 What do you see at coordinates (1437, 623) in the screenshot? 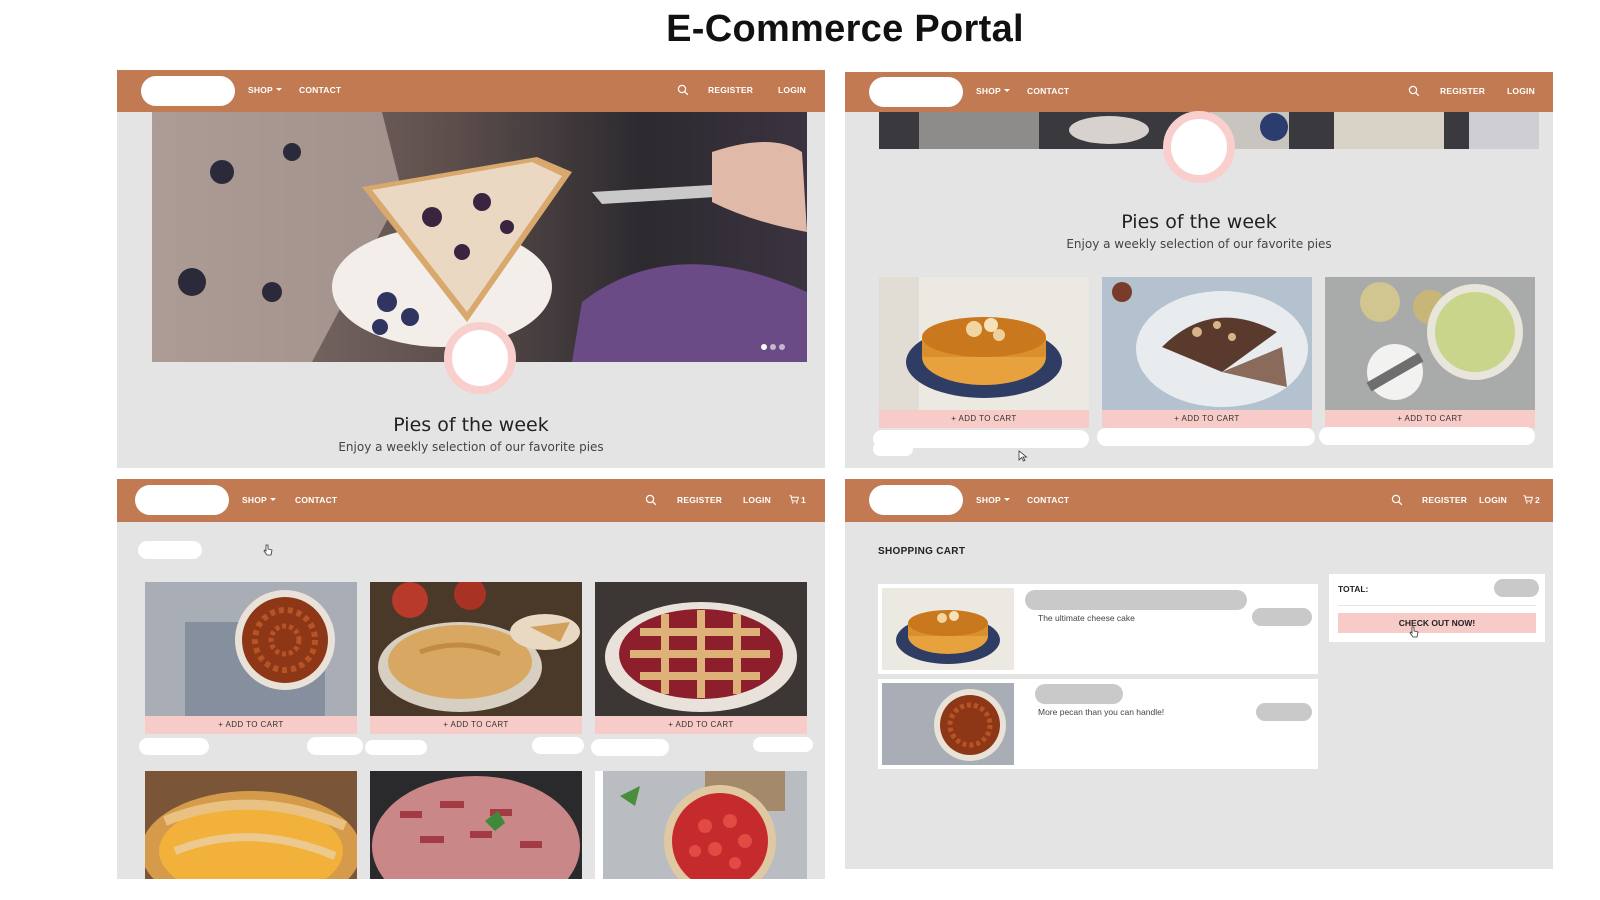
I see `checkout-button: CHECK OUT NOW!` at bounding box center [1437, 623].